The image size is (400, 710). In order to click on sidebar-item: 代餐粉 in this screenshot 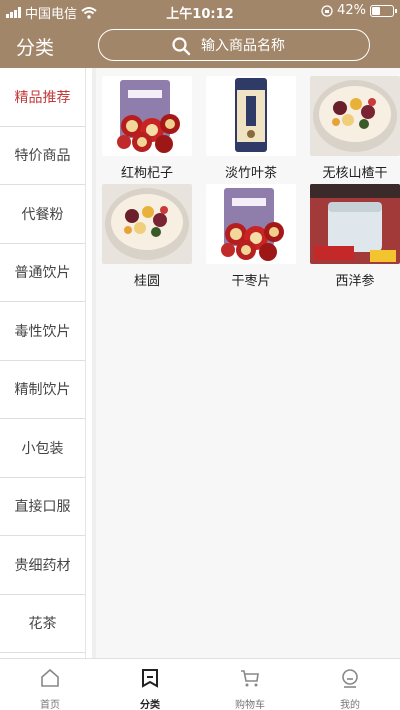, I will do `click(42, 214)`.